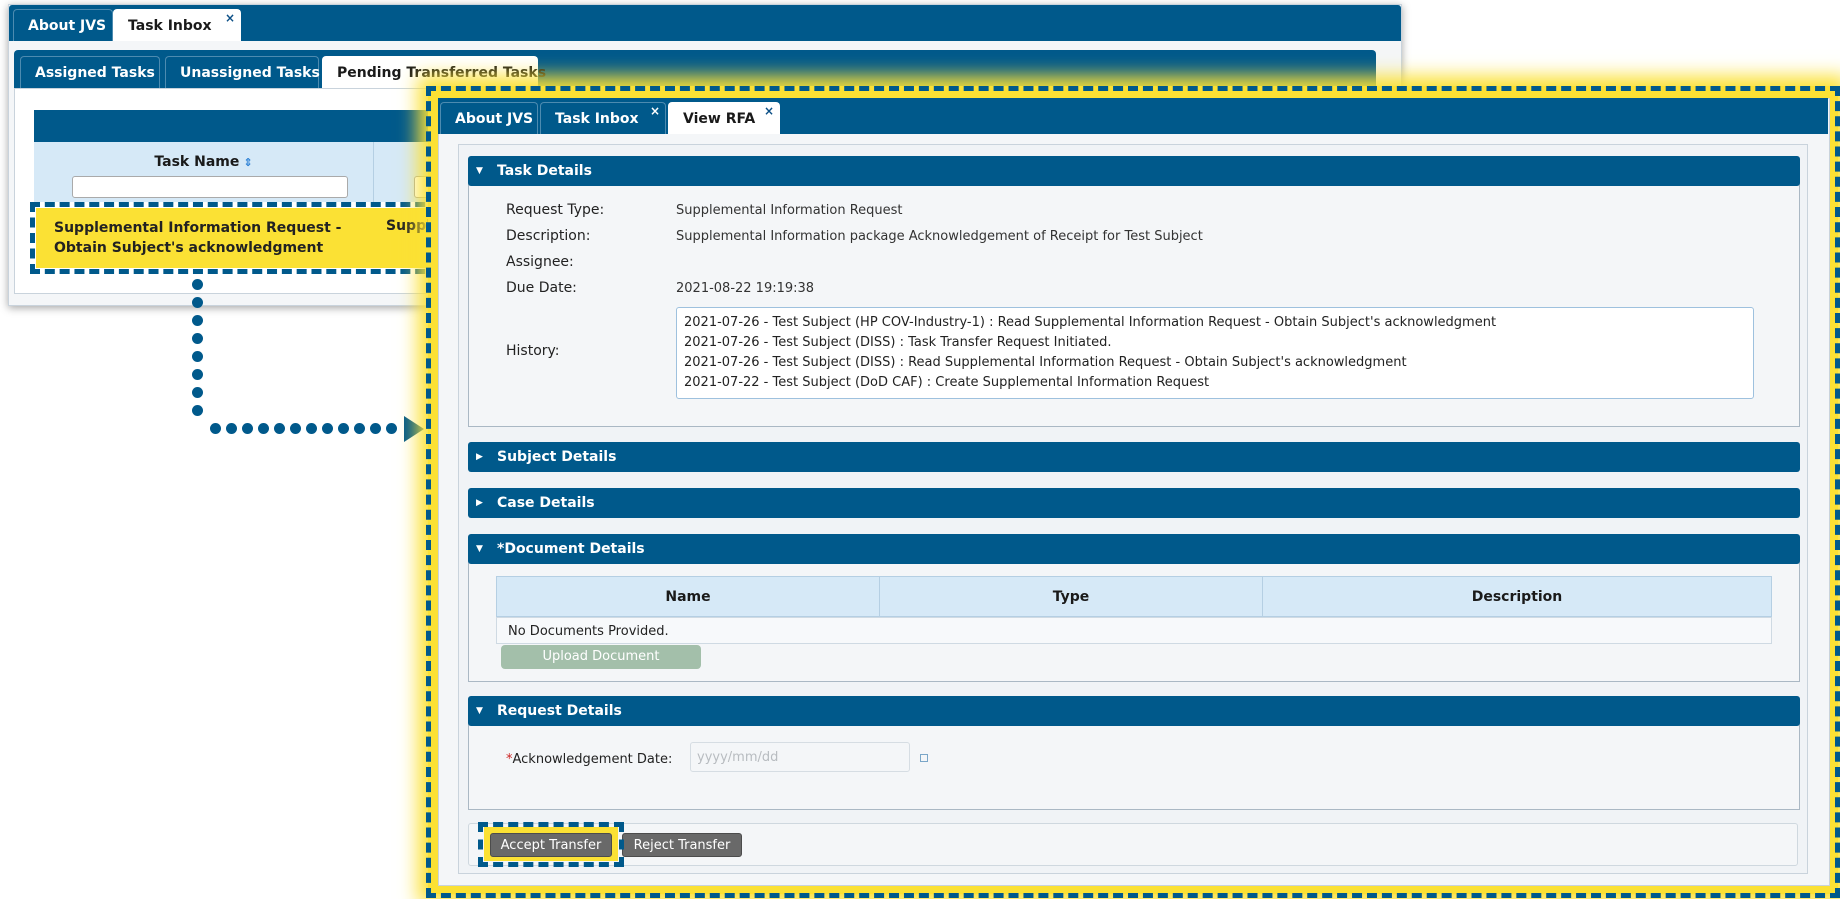 This screenshot has width=1840, height=899. I want to click on tab-label: Assigned Tasks, so click(95, 73).